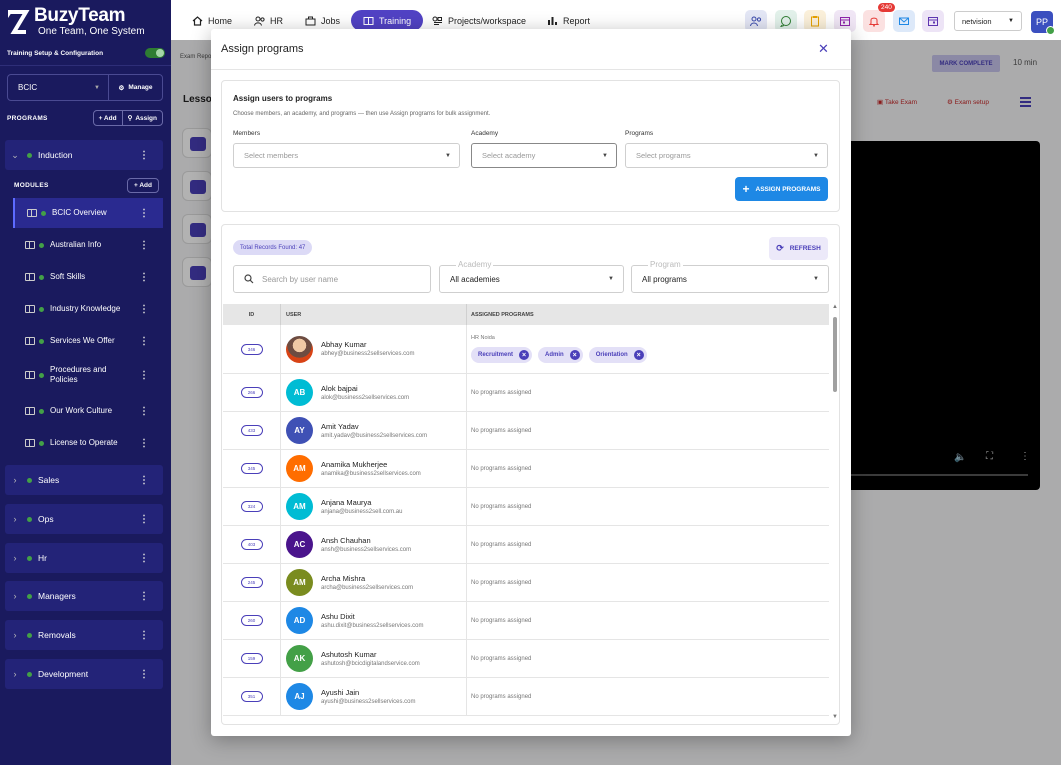 This screenshot has height=765, width=1061. What do you see at coordinates (108, 118) in the screenshot?
I see `add-program-button: + Add` at bounding box center [108, 118].